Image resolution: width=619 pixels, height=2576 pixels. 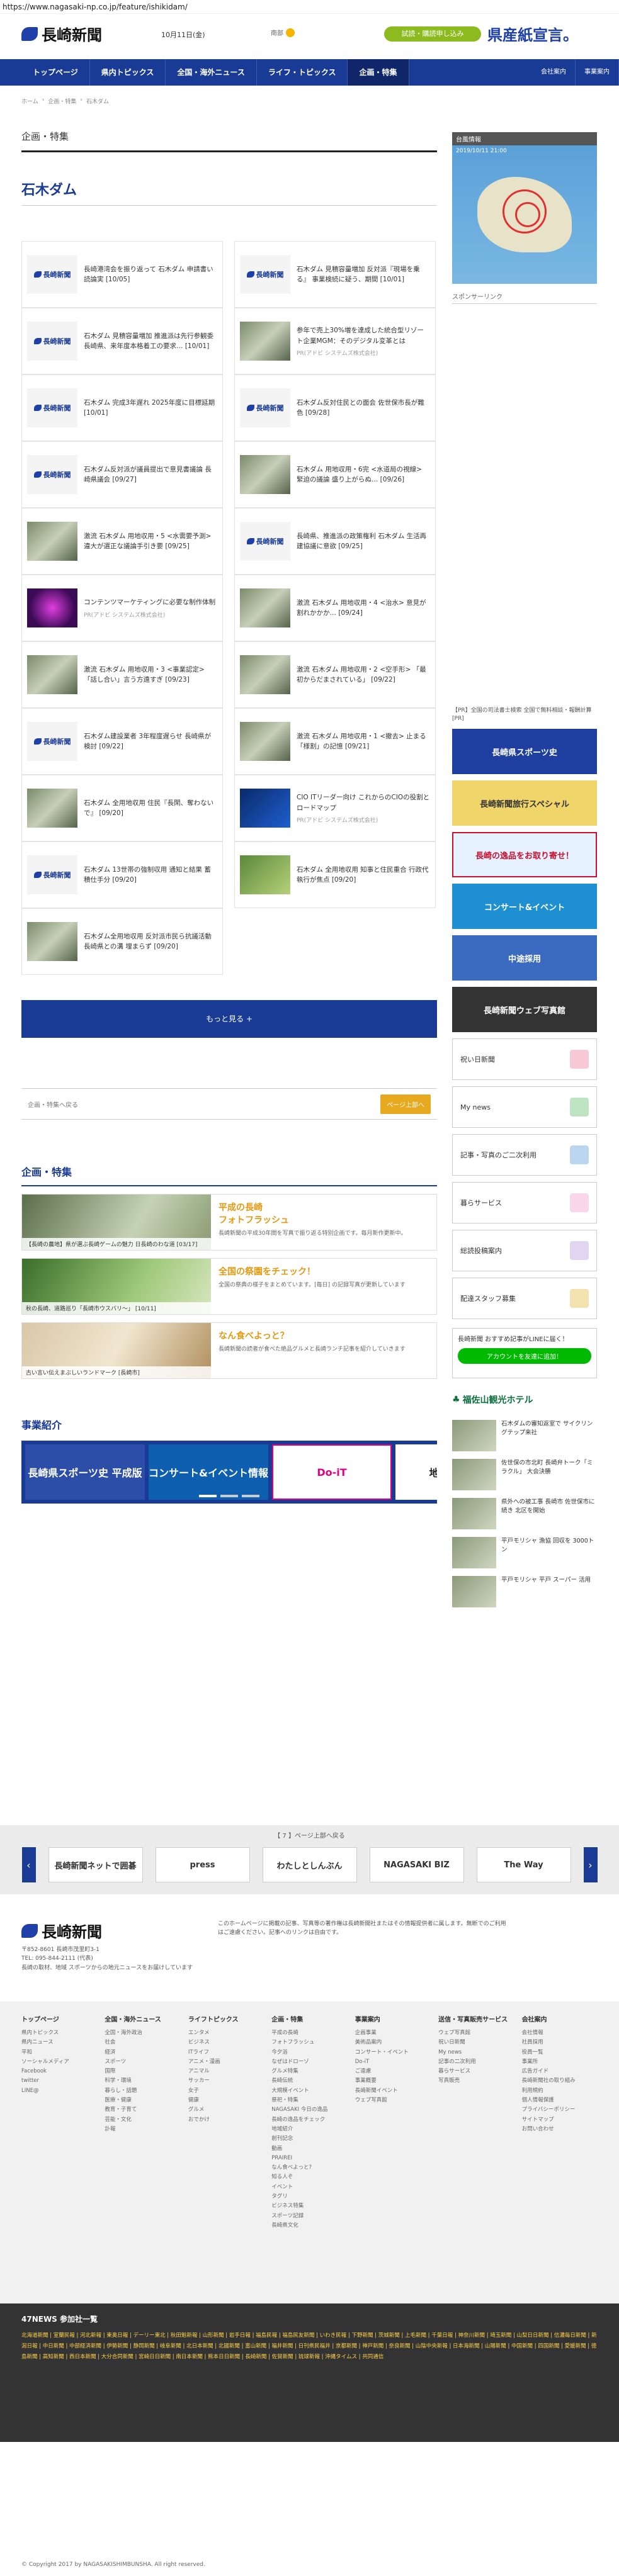 I want to click on footer-link: 芸能・文化, so click(x=142, y=2120).